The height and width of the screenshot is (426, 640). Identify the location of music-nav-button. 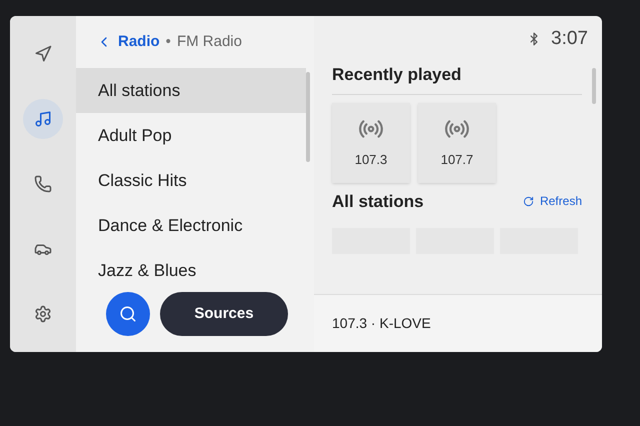
(43, 119).